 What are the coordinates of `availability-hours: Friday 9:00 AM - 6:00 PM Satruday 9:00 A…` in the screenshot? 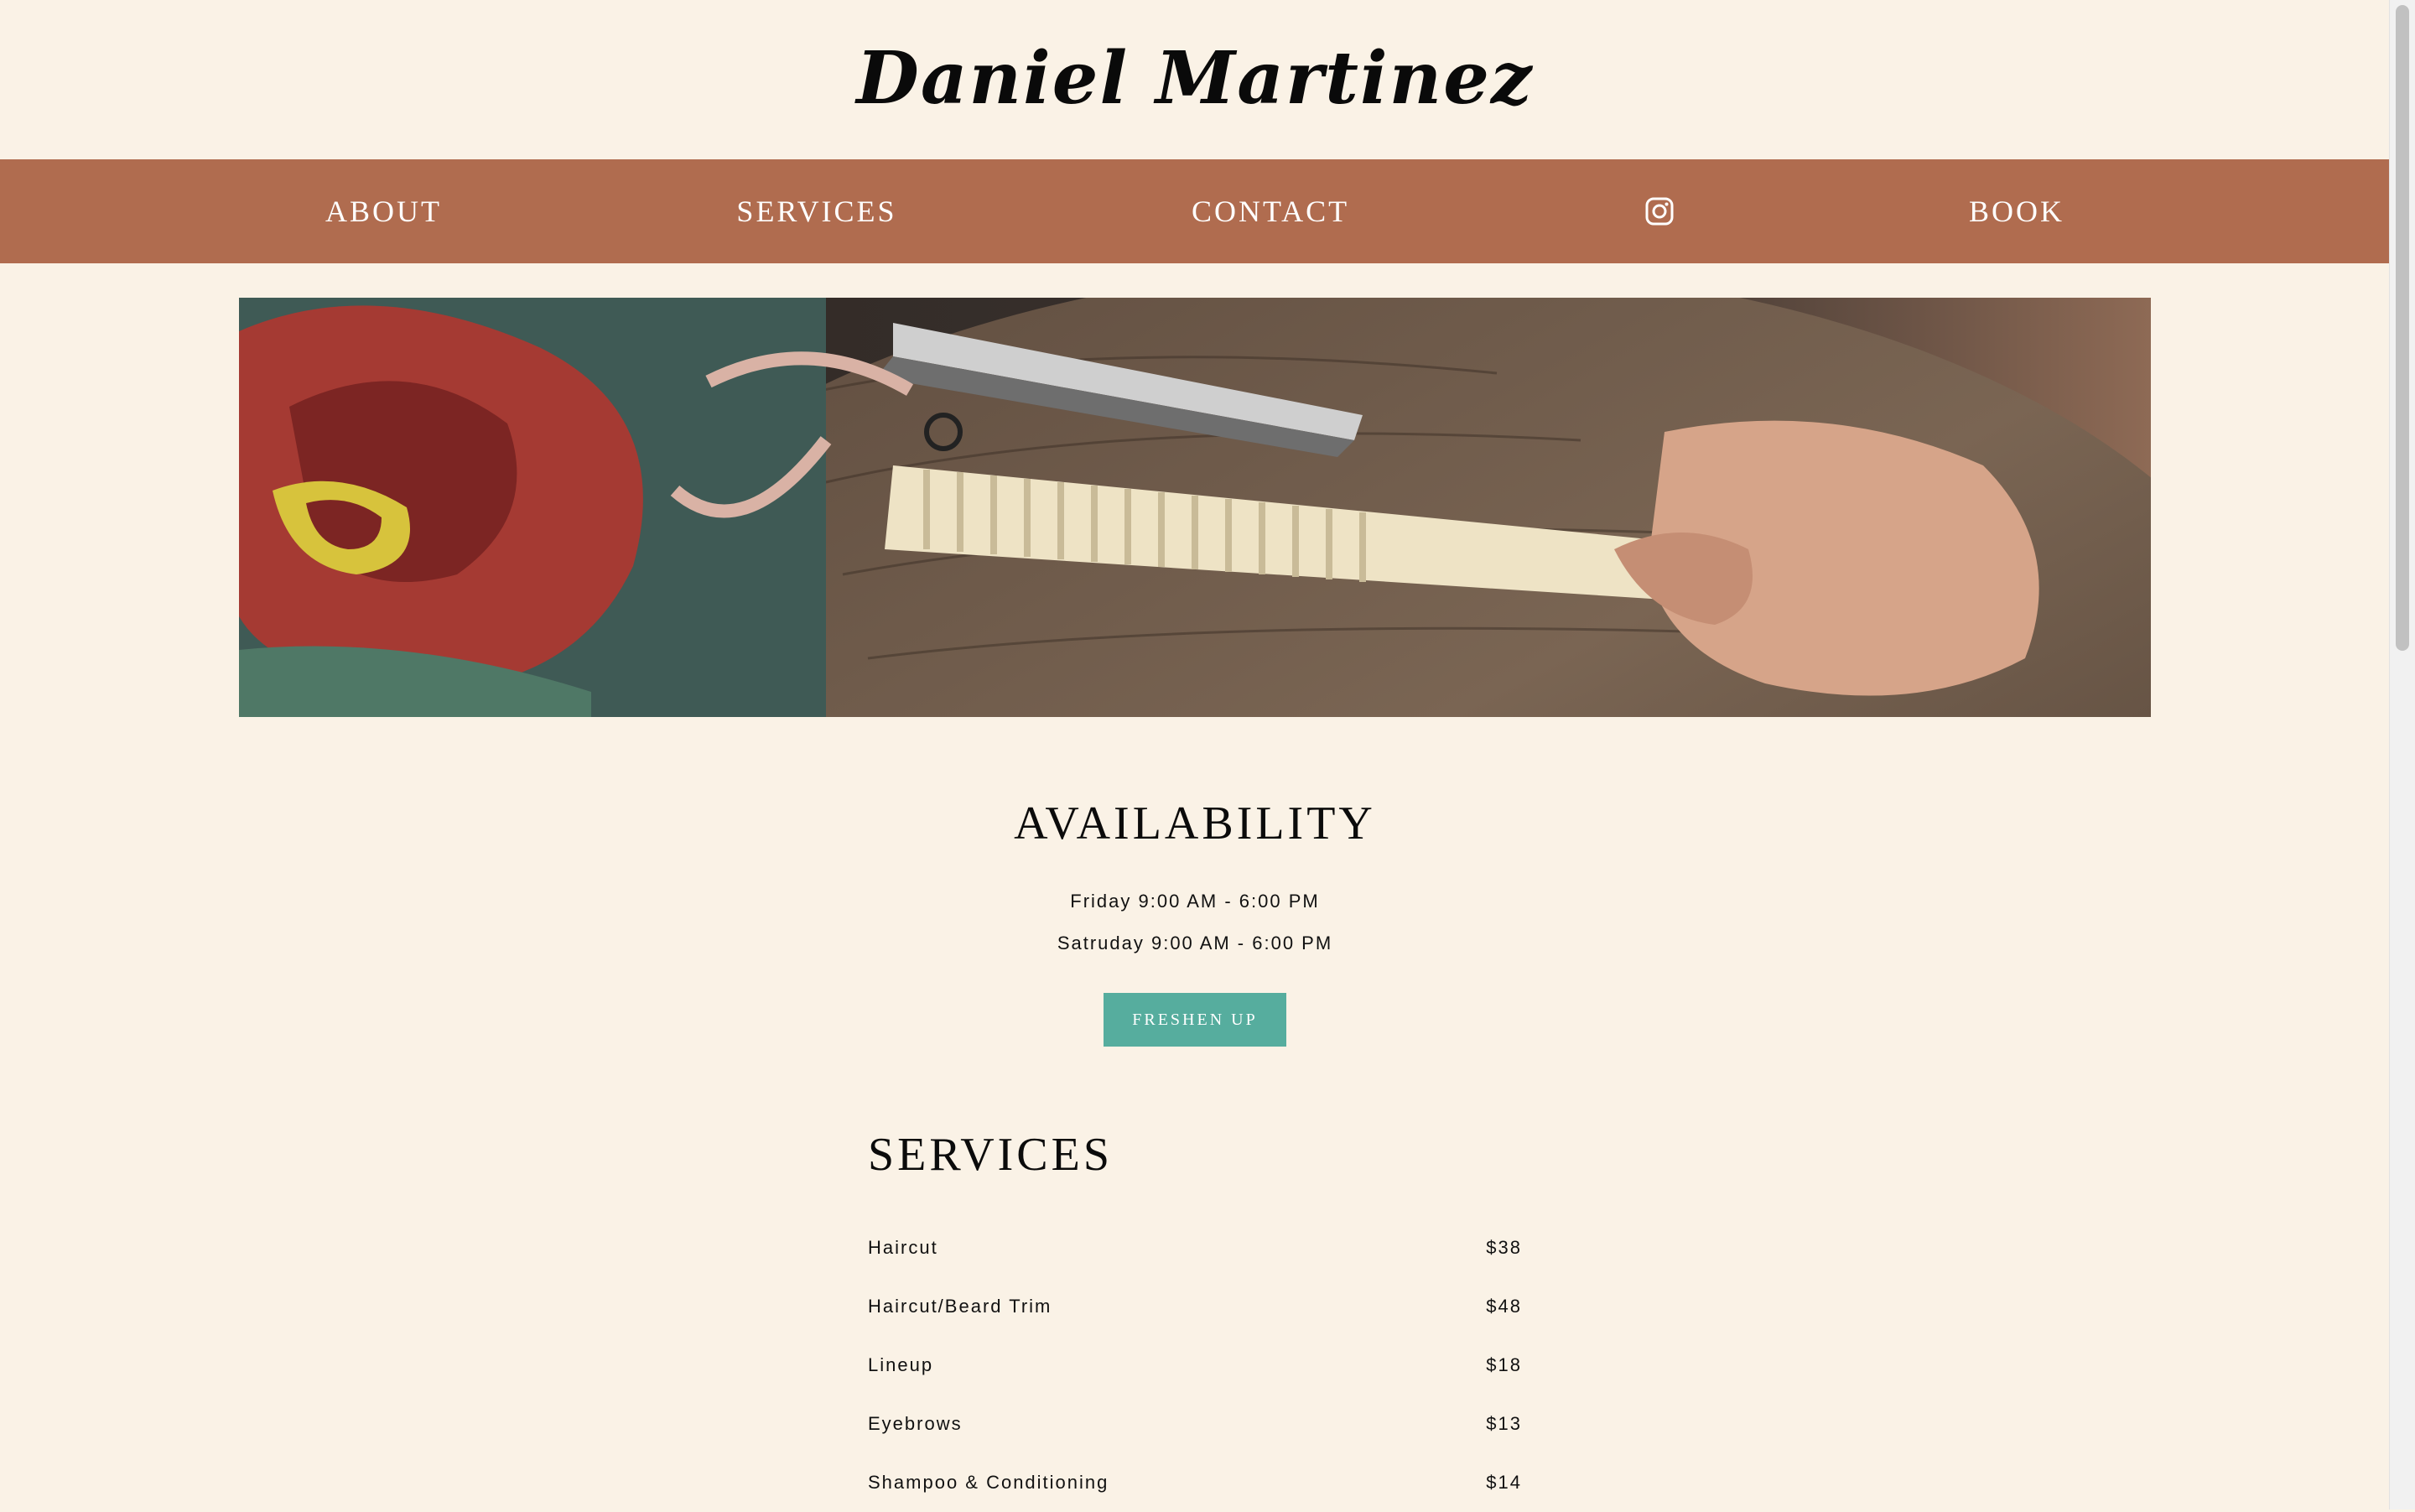 It's located at (1195, 923).